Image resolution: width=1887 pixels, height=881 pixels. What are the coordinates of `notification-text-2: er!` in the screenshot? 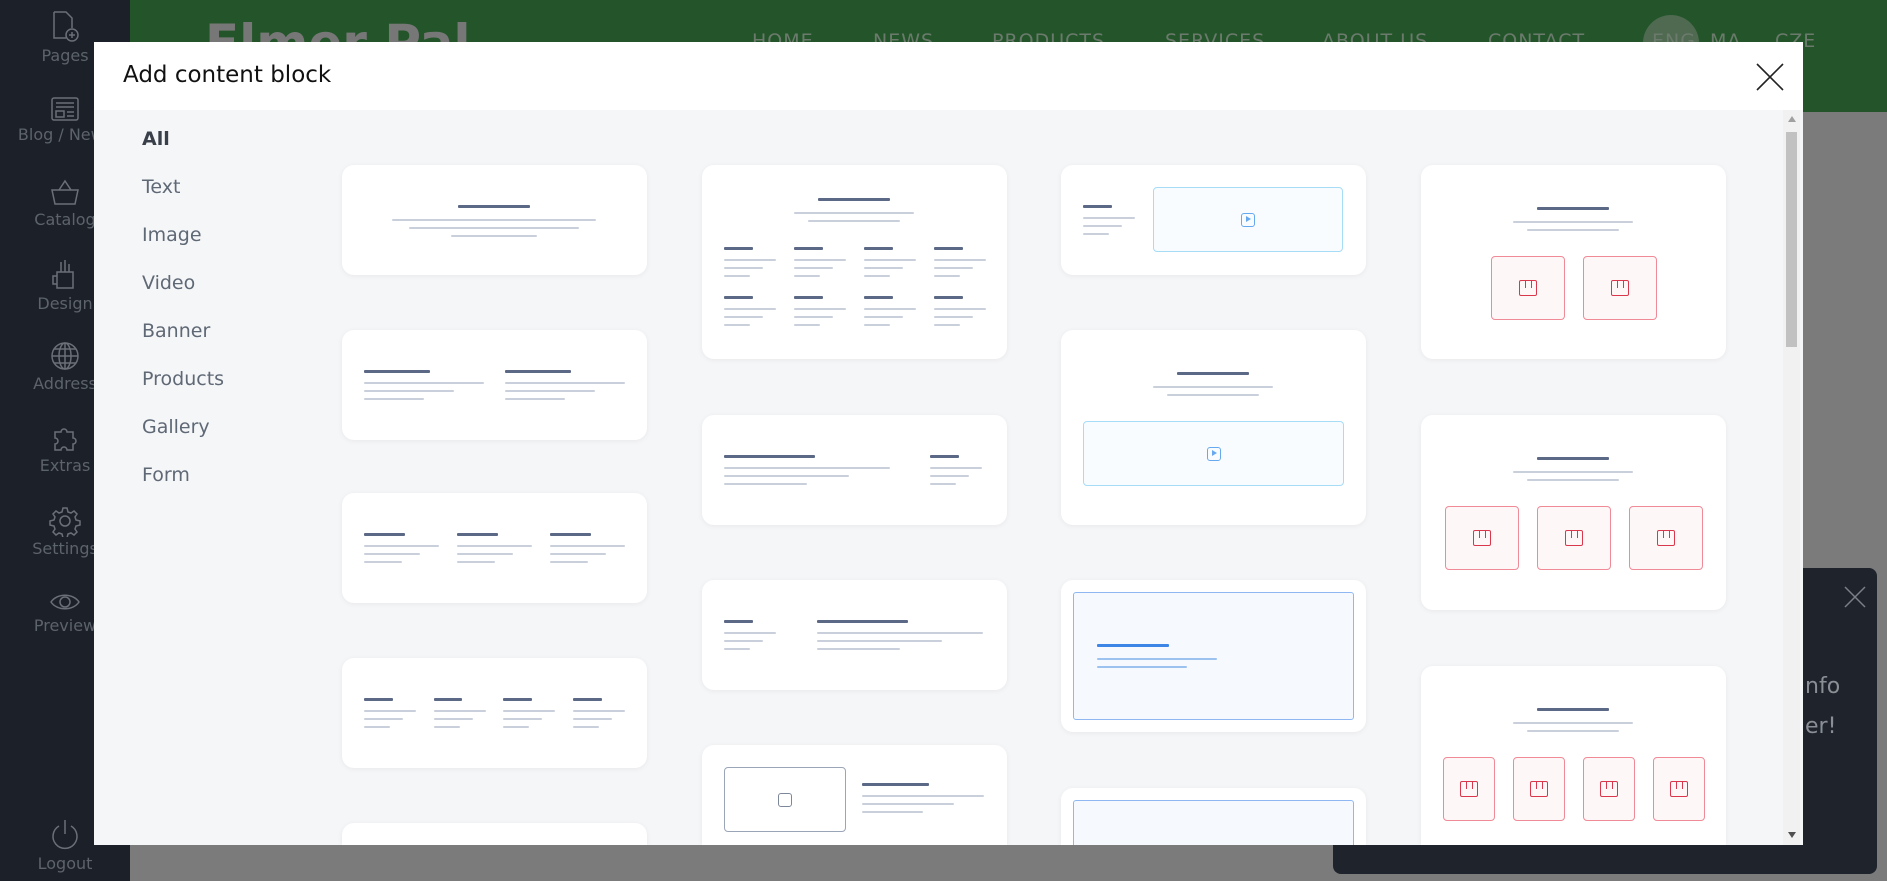 It's located at (1821, 726).